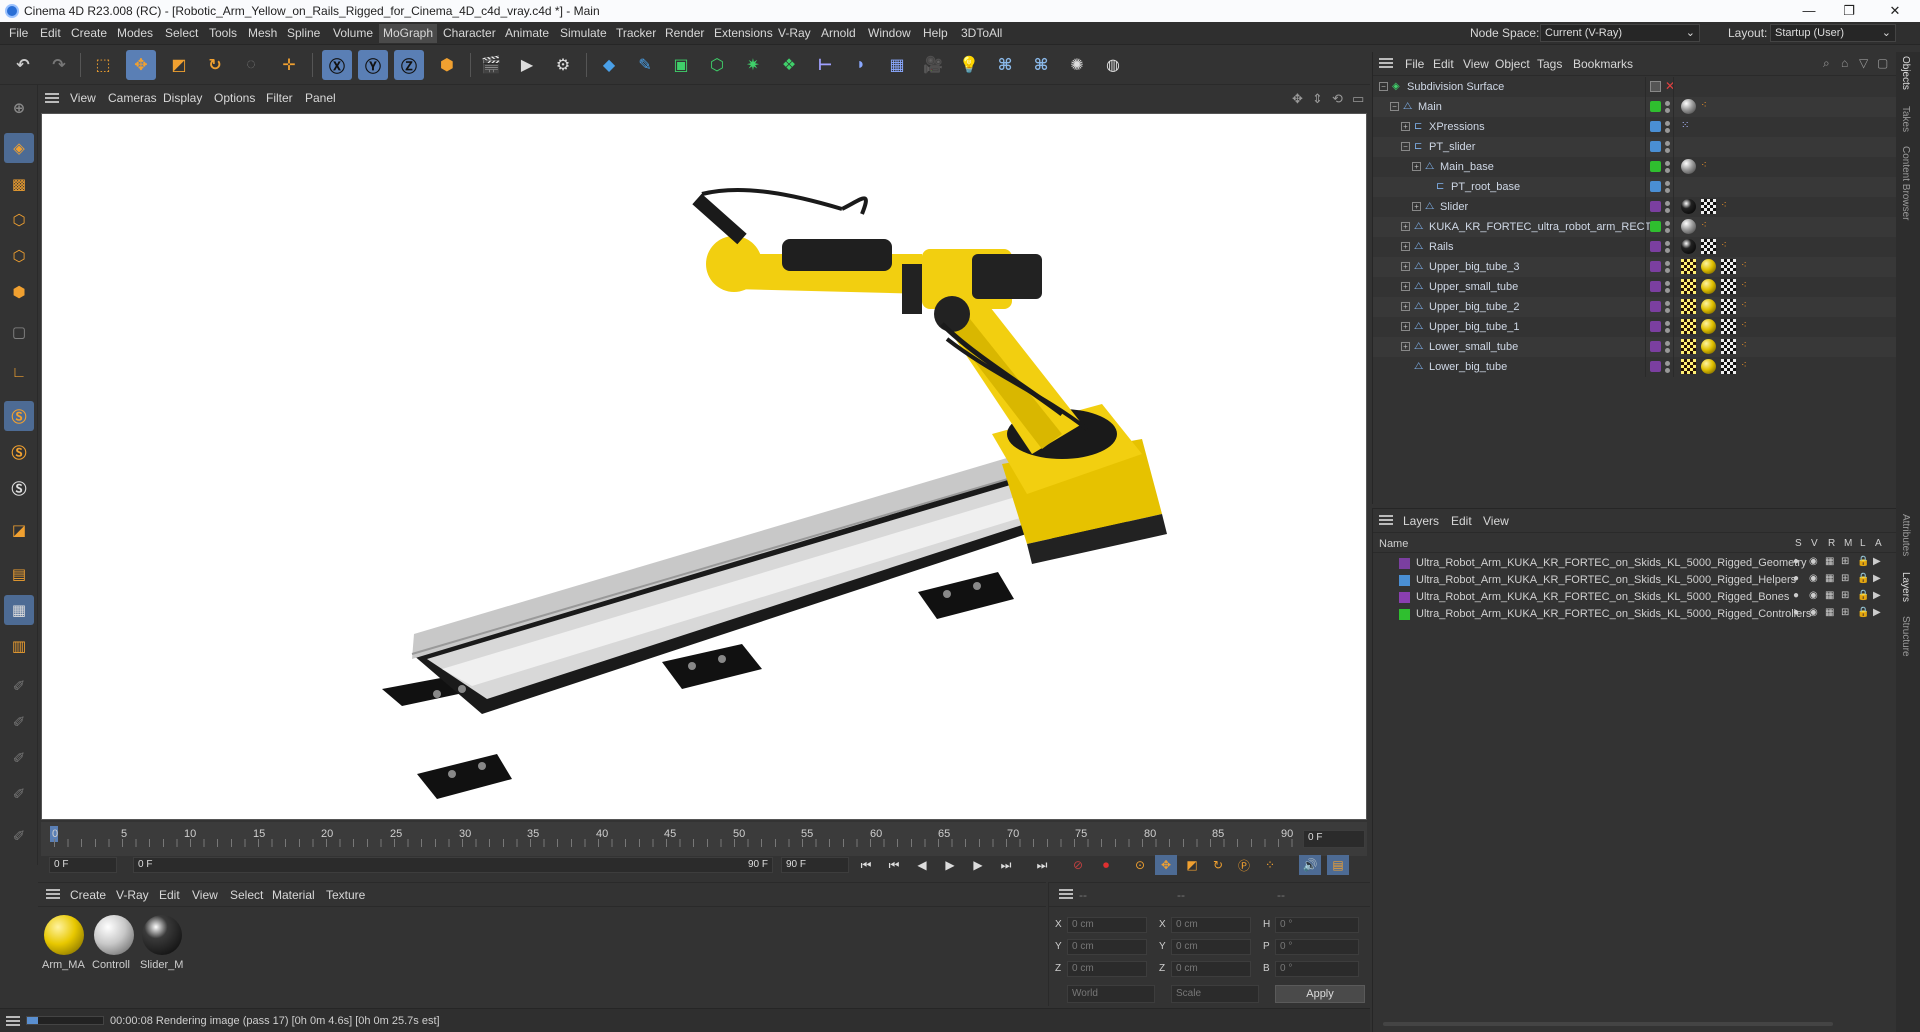  Describe the element at coordinates (181, 33) in the screenshot. I see `menu-select: Select` at that location.